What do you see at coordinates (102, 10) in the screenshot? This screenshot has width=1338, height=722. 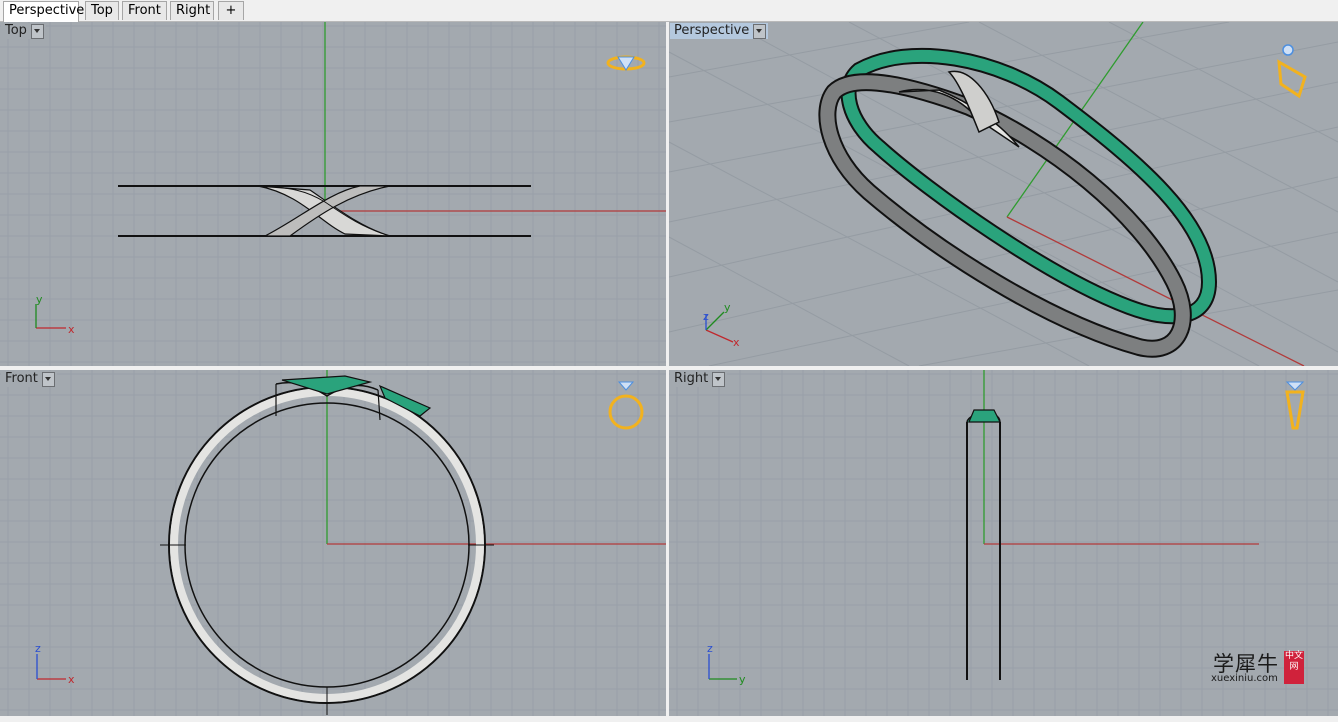 I see `tab-top: Top` at bounding box center [102, 10].